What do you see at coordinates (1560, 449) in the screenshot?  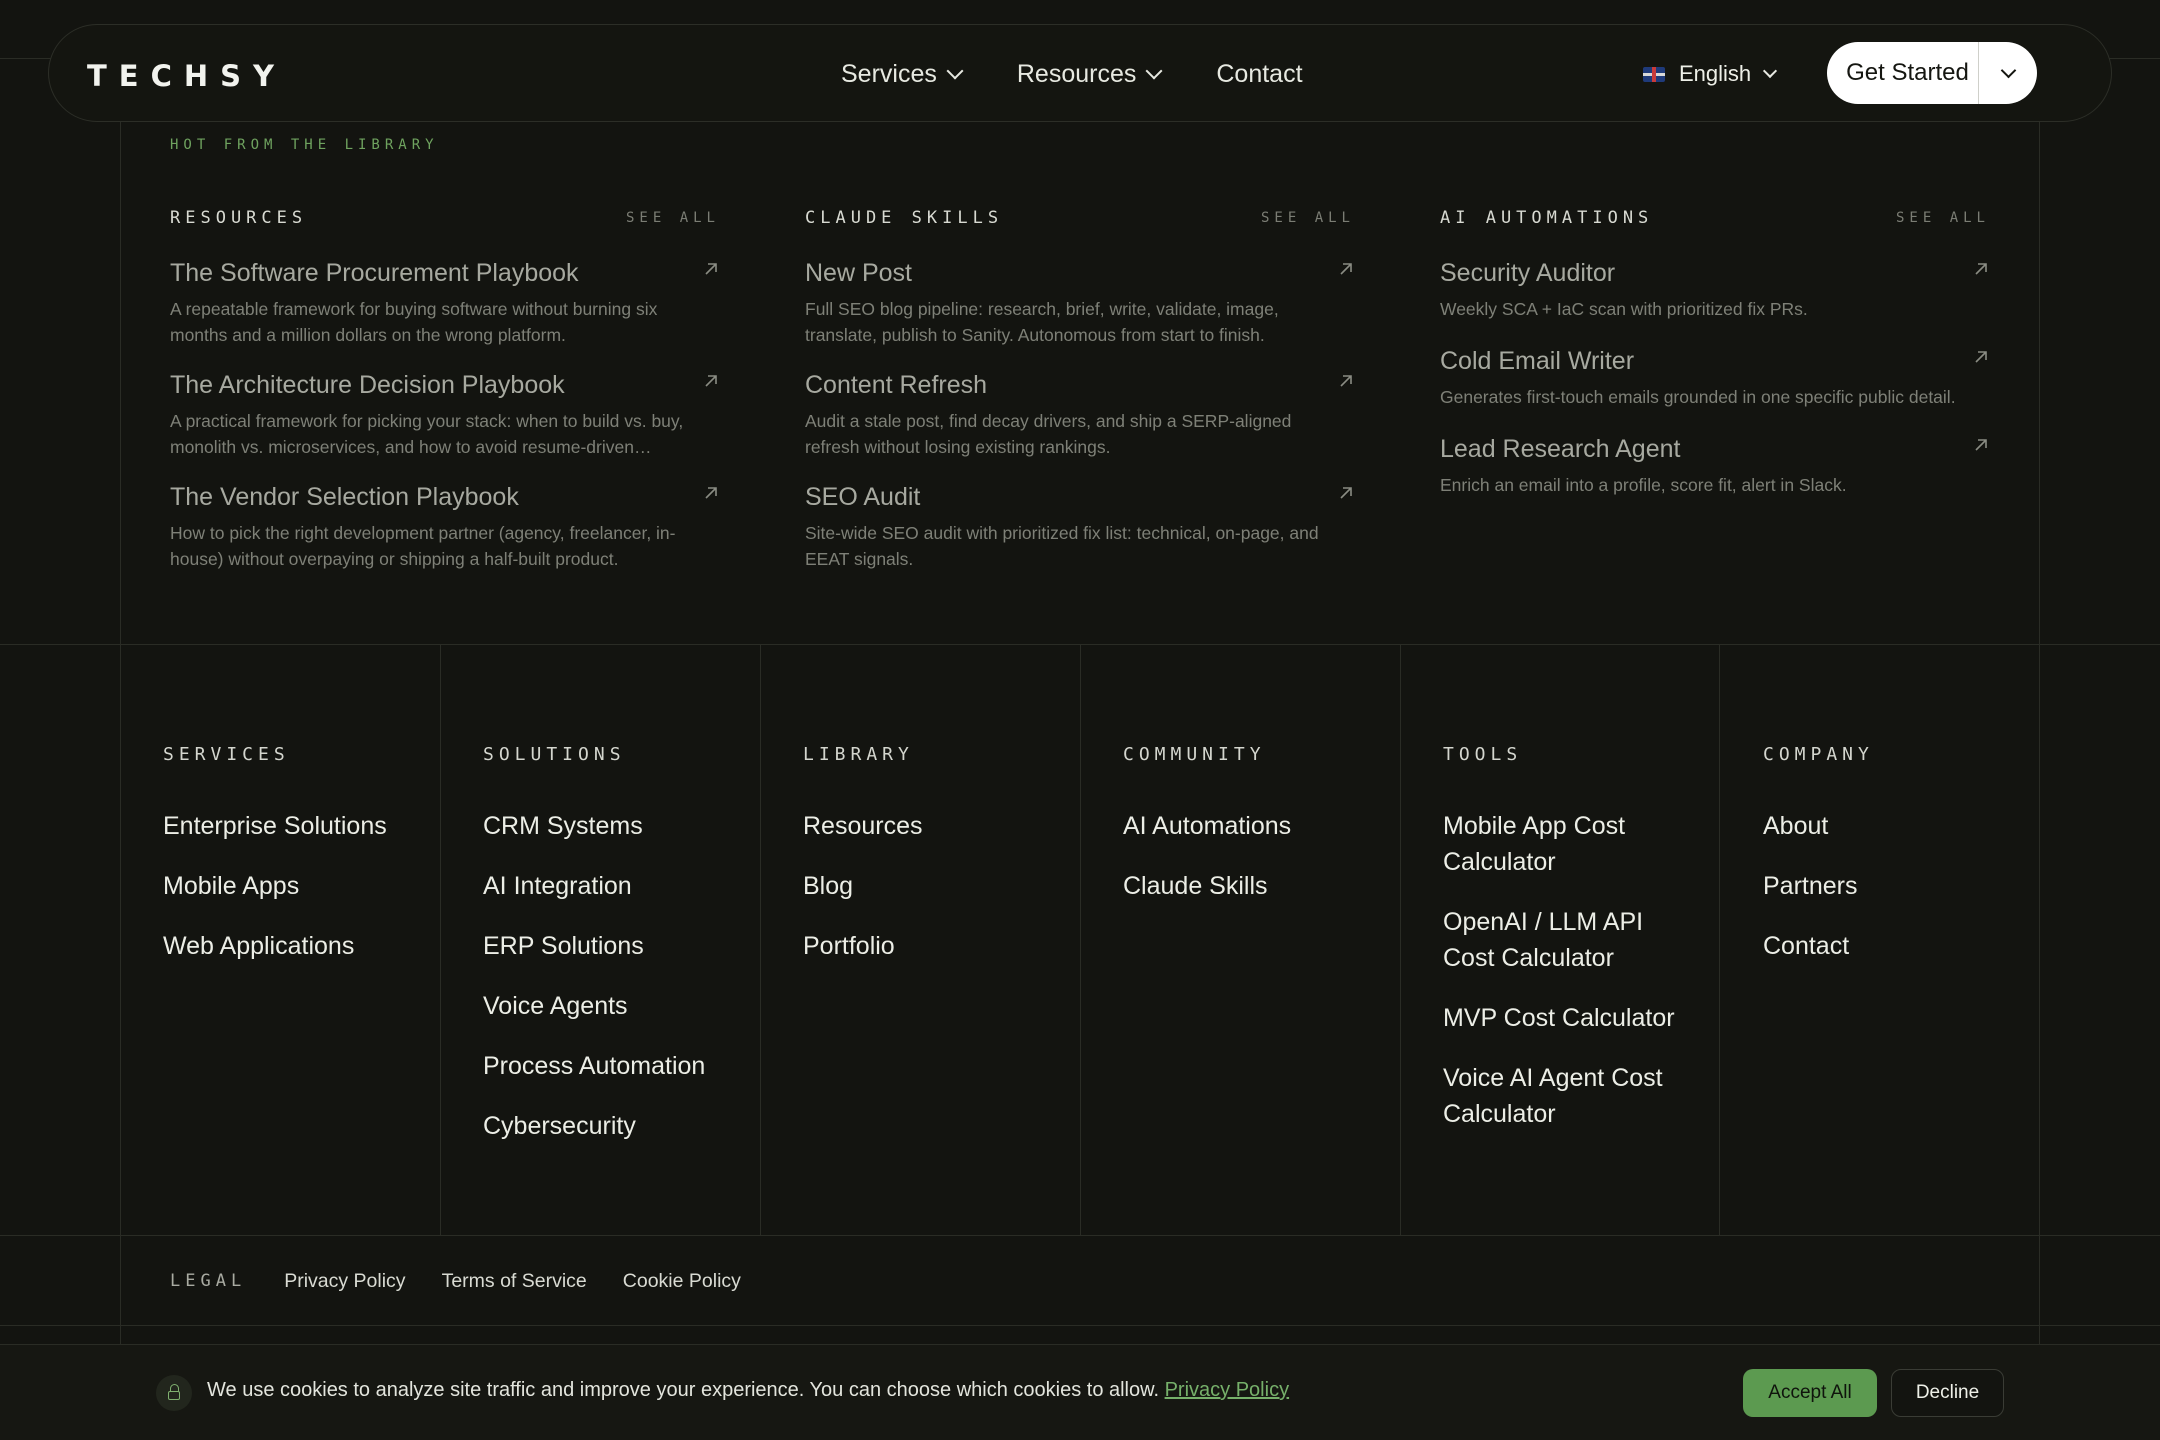 I see `card-title: Lead Research Agent` at bounding box center [1560, 449].